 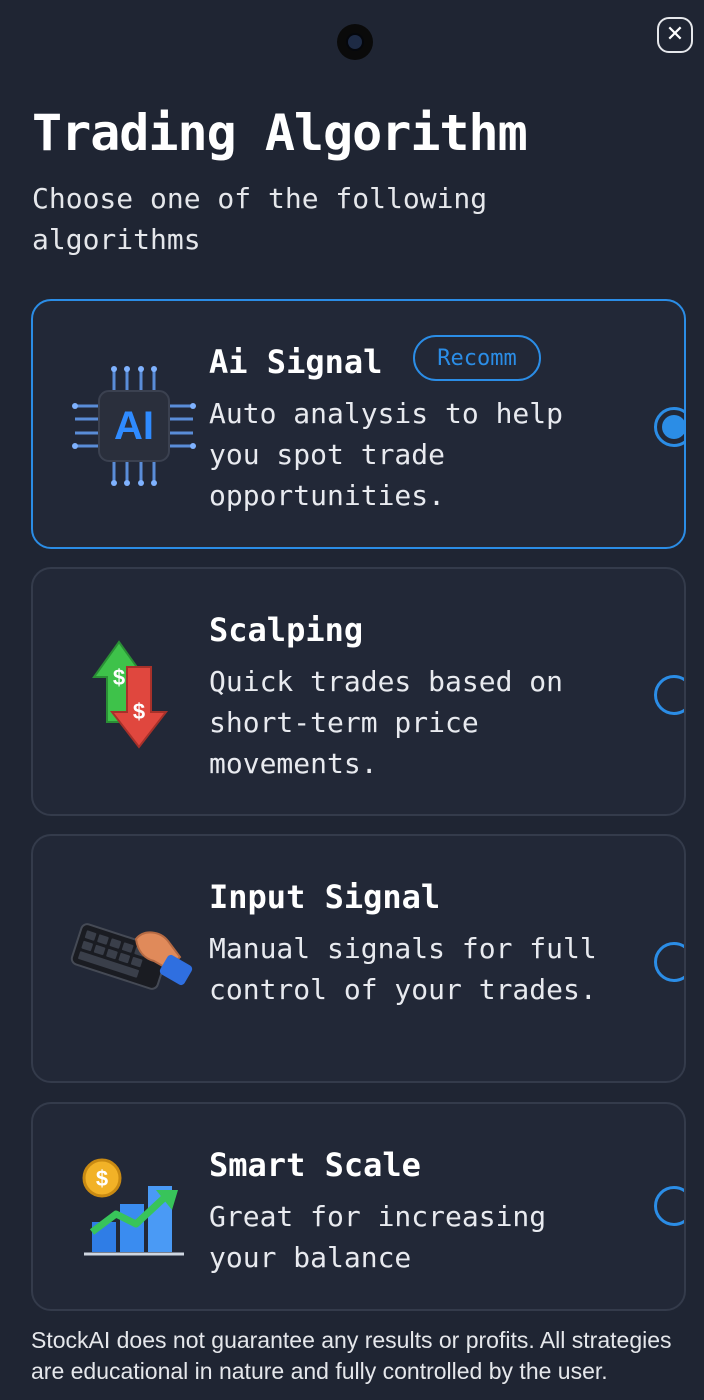 I want to click on up-down-dollar-arrows-icon: $ $, so click(x=134, y=692).